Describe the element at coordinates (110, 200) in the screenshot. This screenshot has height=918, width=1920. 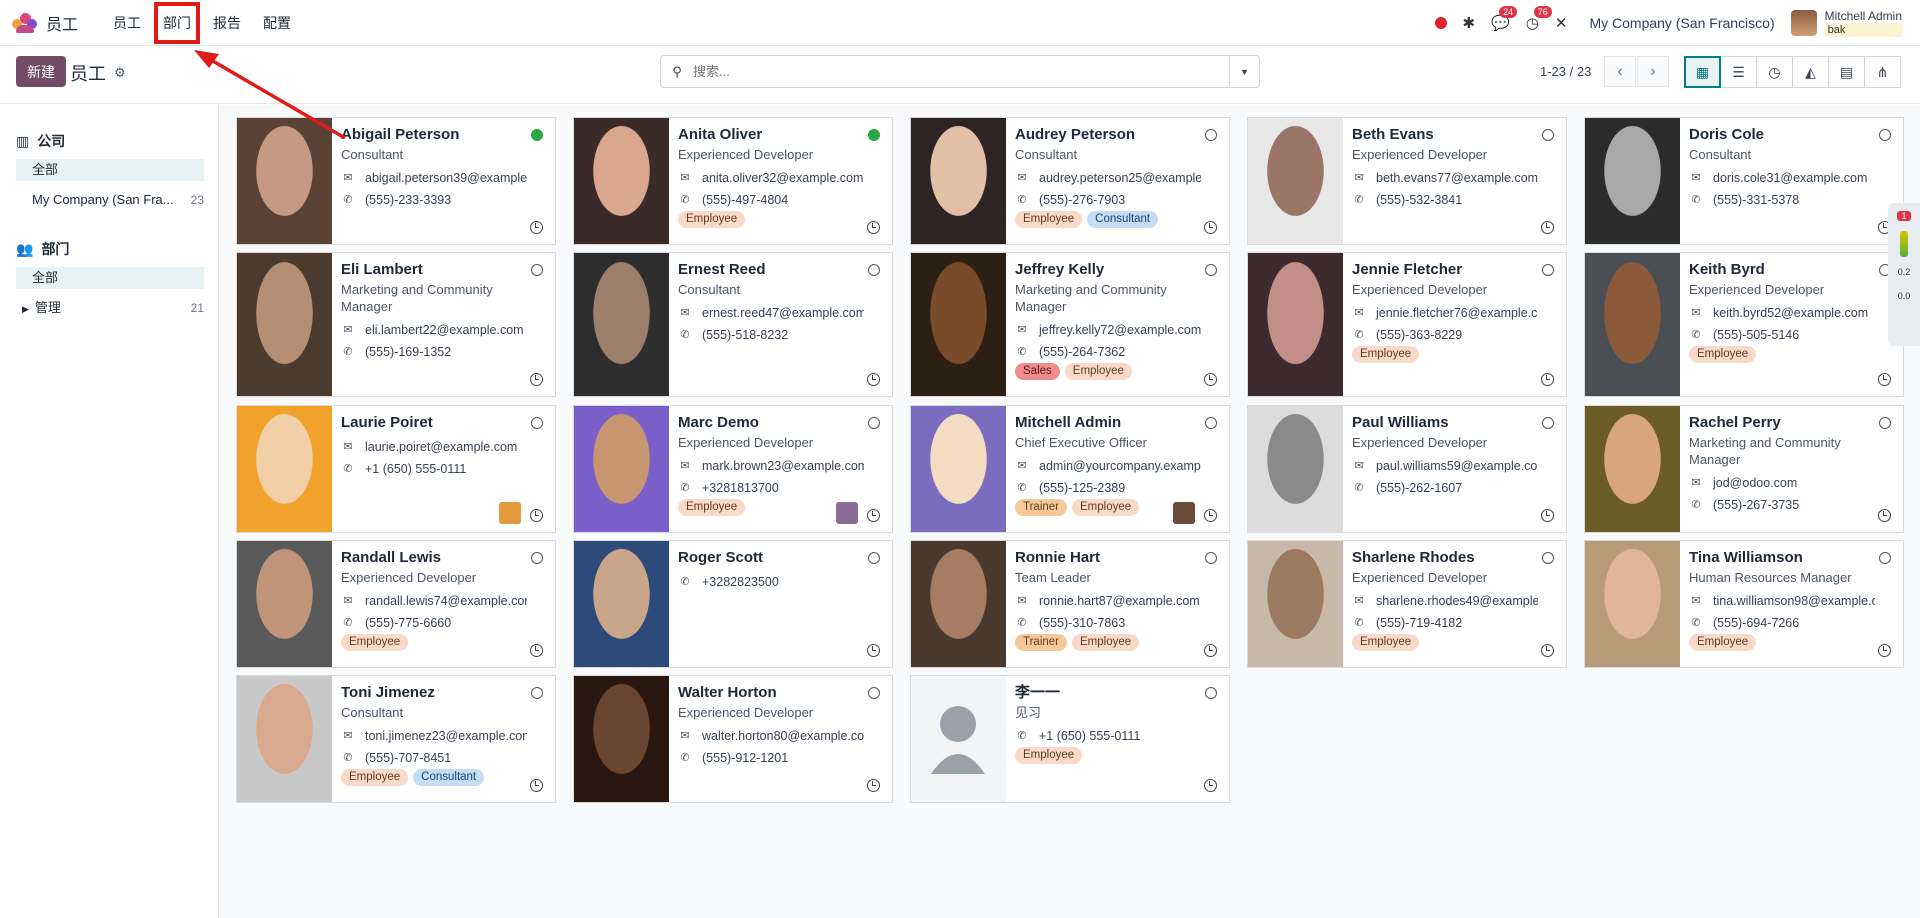
I see `company-item-my-company: My Company (San Fra... 23` at that location.